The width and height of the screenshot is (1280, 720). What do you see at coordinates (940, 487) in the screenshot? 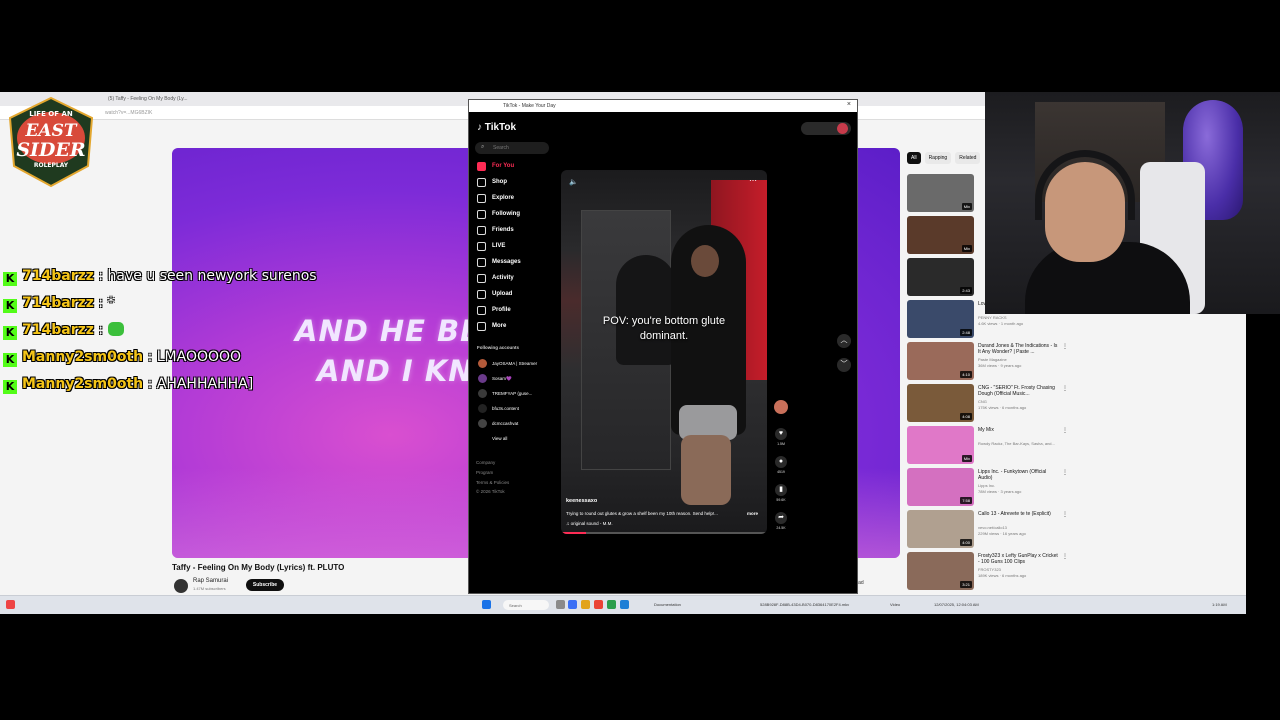
I see `recommendation-thumbnail: 7:58` at bounding box center [940, 487].